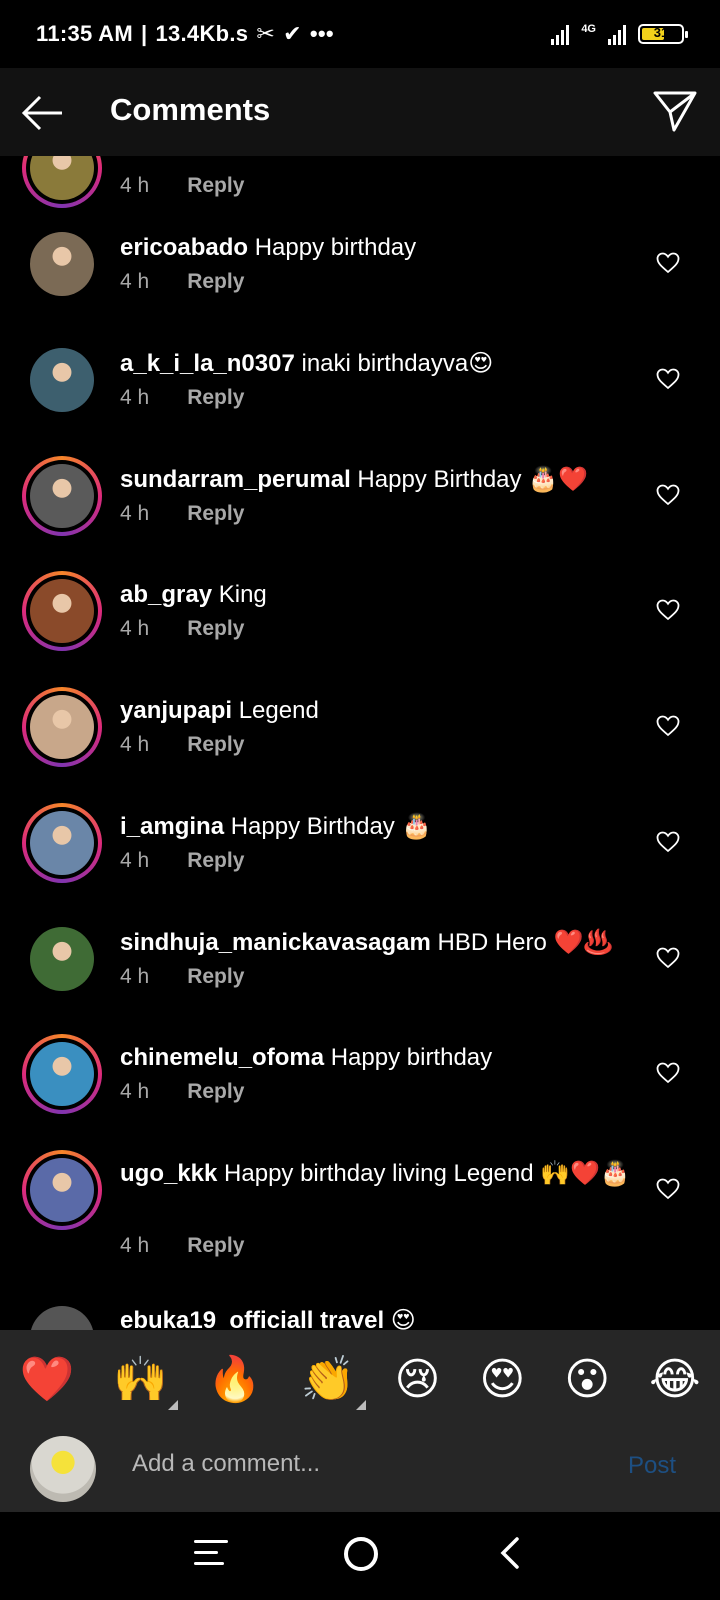 This screenshot has height=1600, width=720. I want to click on emoji-button: 🙌, so click(146, 1384).